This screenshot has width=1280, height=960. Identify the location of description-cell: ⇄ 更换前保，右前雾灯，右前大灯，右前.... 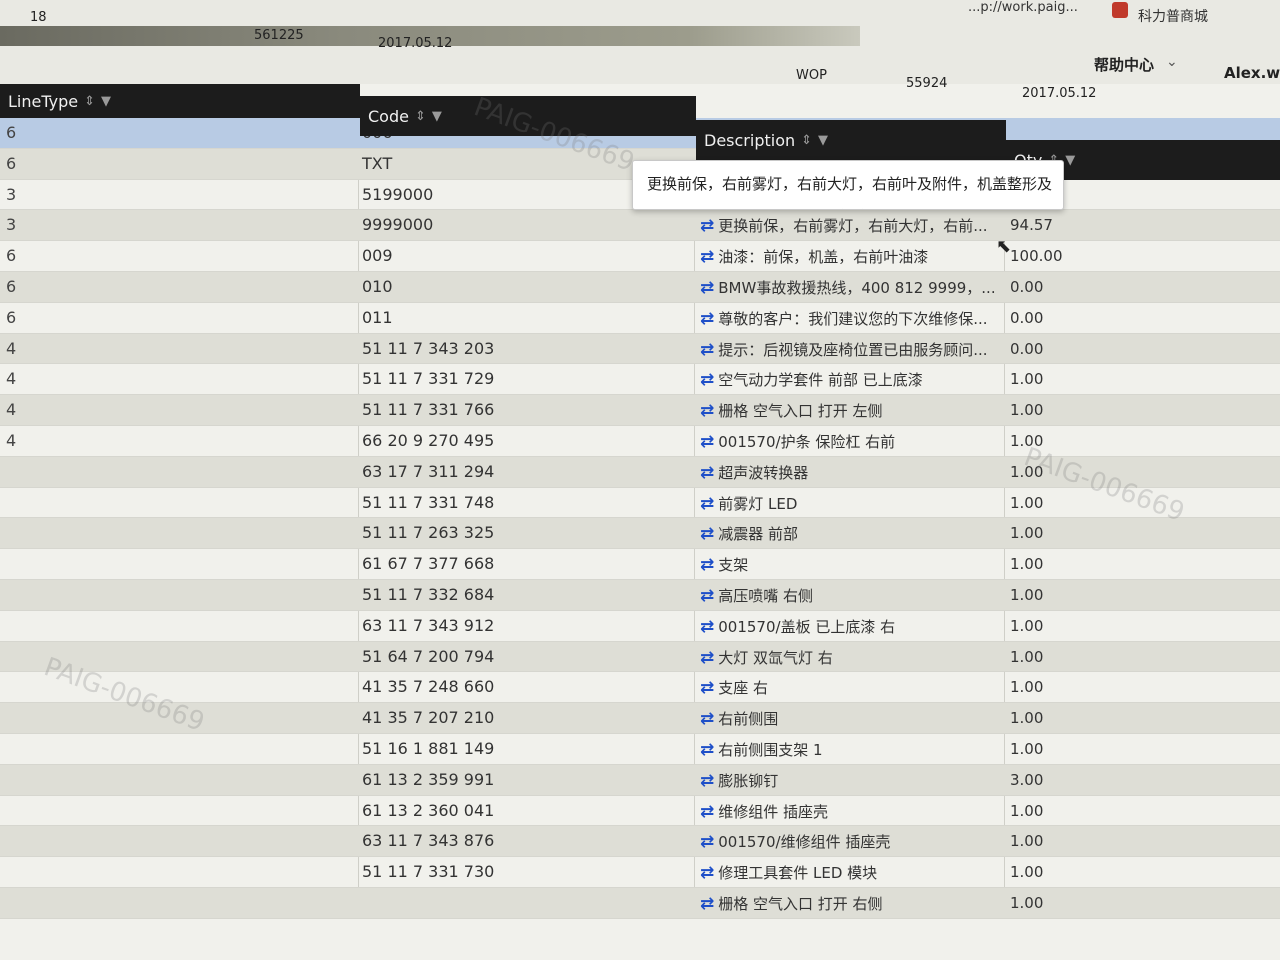
(850, 225).